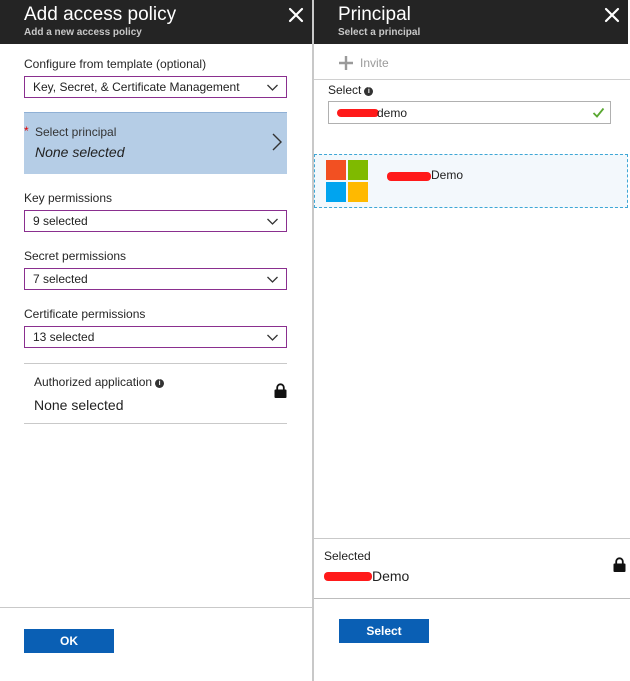 This screenshot has width=630, height=681. I want to click on blade-title: Principal, so click(374, 14).